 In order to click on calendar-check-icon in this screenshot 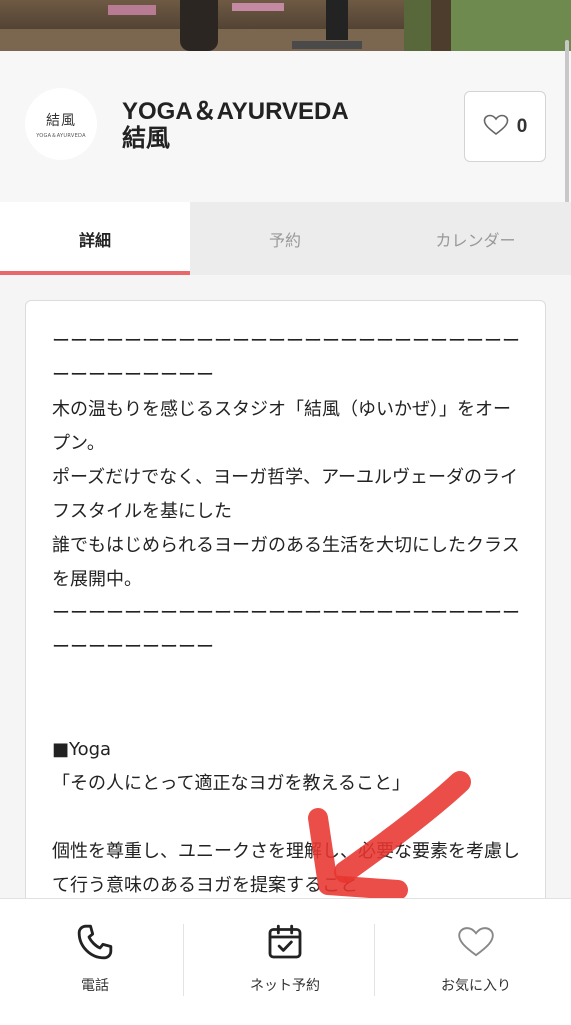, I will do `click(285, 942)`.